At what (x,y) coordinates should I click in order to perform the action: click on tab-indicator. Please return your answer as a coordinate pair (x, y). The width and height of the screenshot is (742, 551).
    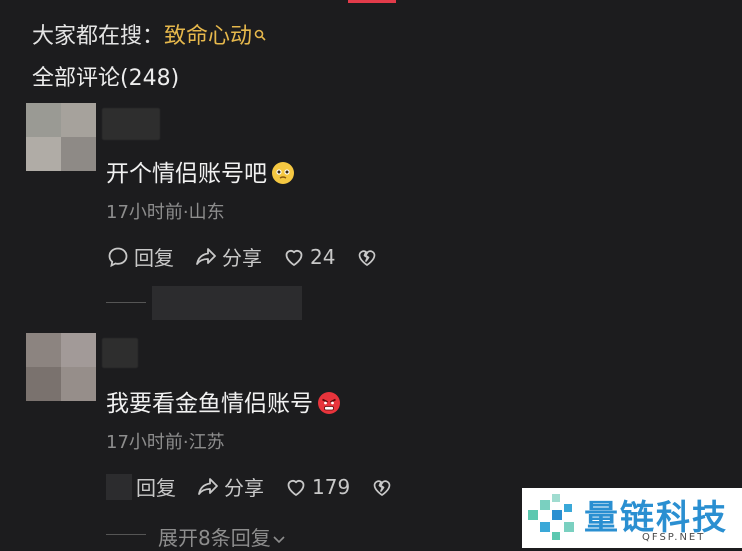
    Looking at the image, I should click on (372, 1).